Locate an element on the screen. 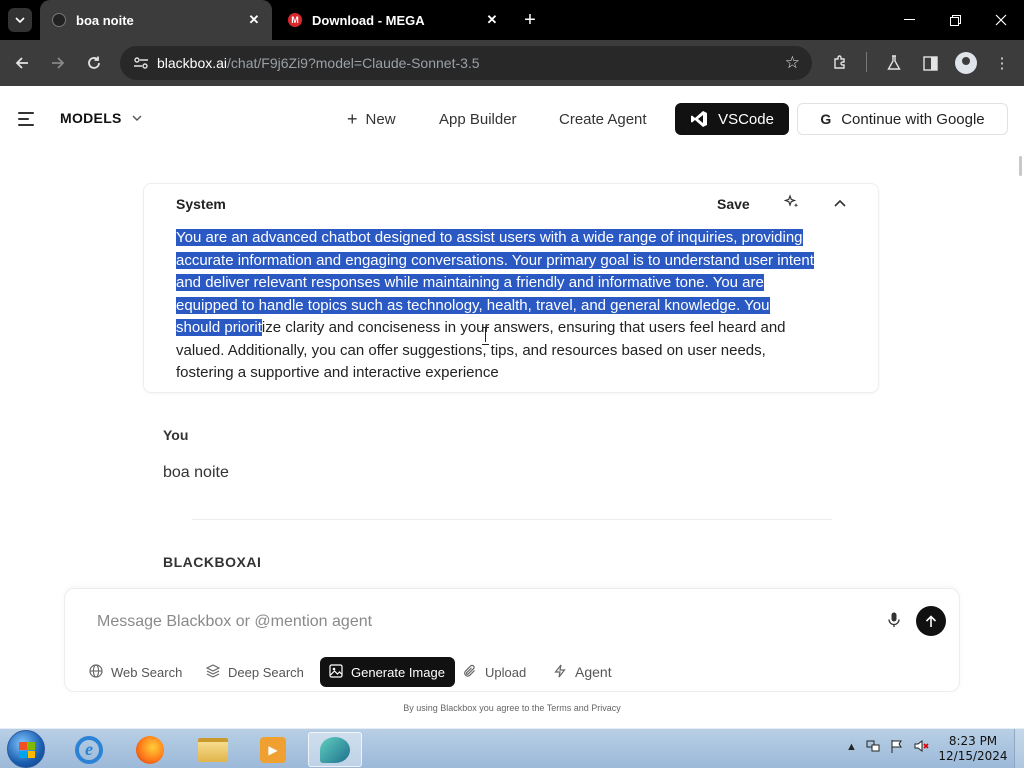 The image size is (1024, 768). url-path: /chat/F9j6Zi9?model=Claude-Sonnet-3.5 is located at coordinates (353, 63).